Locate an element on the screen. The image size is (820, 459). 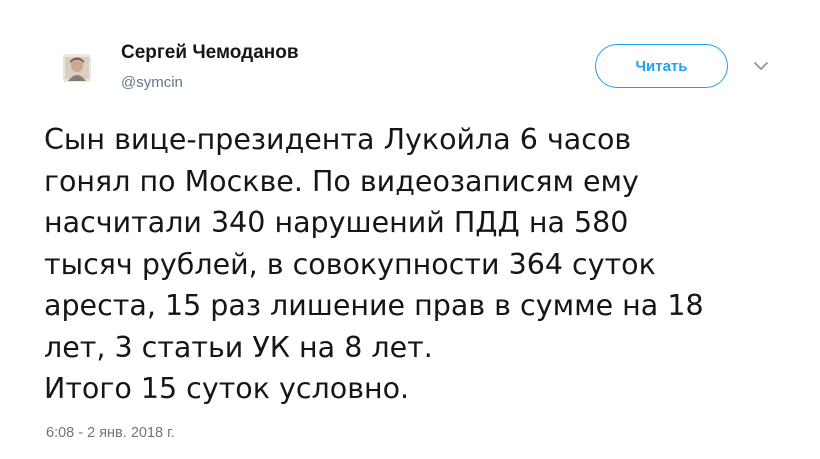
follow-button: Читать is located at coordinates (661, 66).